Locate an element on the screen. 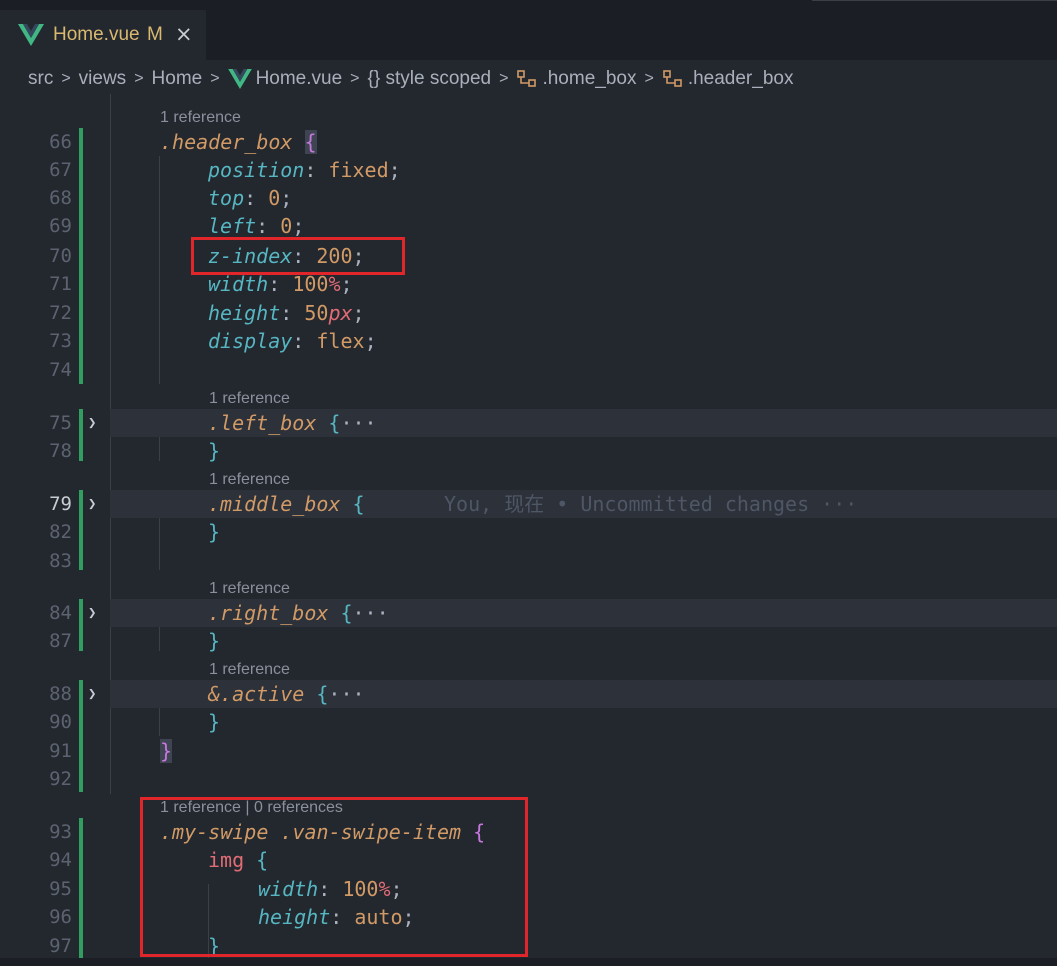 The image size is (1057, 966). line-number: 83 is located at coordinates (60, 561).